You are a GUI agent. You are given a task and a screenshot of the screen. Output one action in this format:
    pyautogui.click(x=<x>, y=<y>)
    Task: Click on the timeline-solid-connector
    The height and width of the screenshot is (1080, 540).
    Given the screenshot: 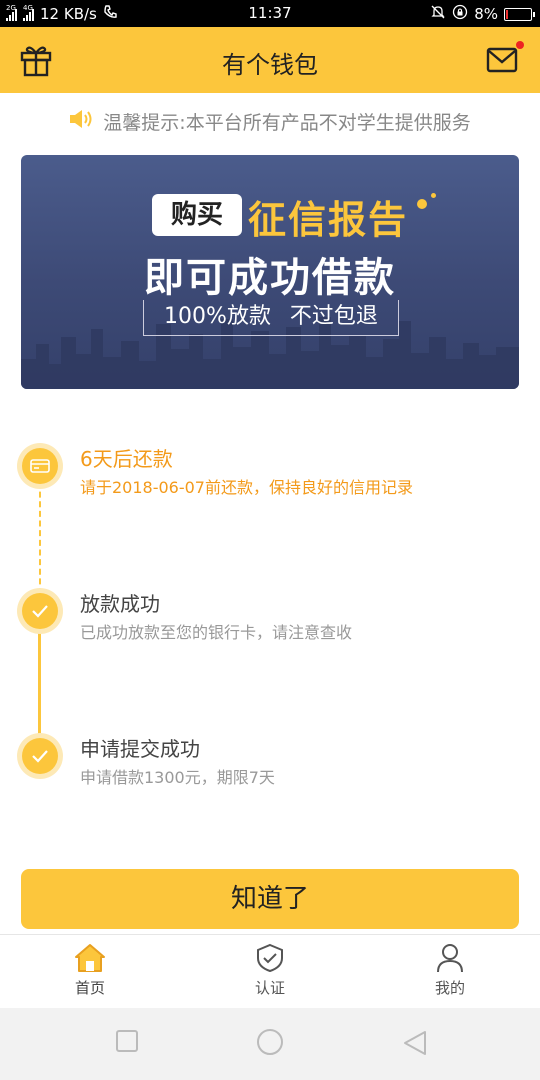 What is the action you would take?
    pyautogui.click(x=39, y=682)
    